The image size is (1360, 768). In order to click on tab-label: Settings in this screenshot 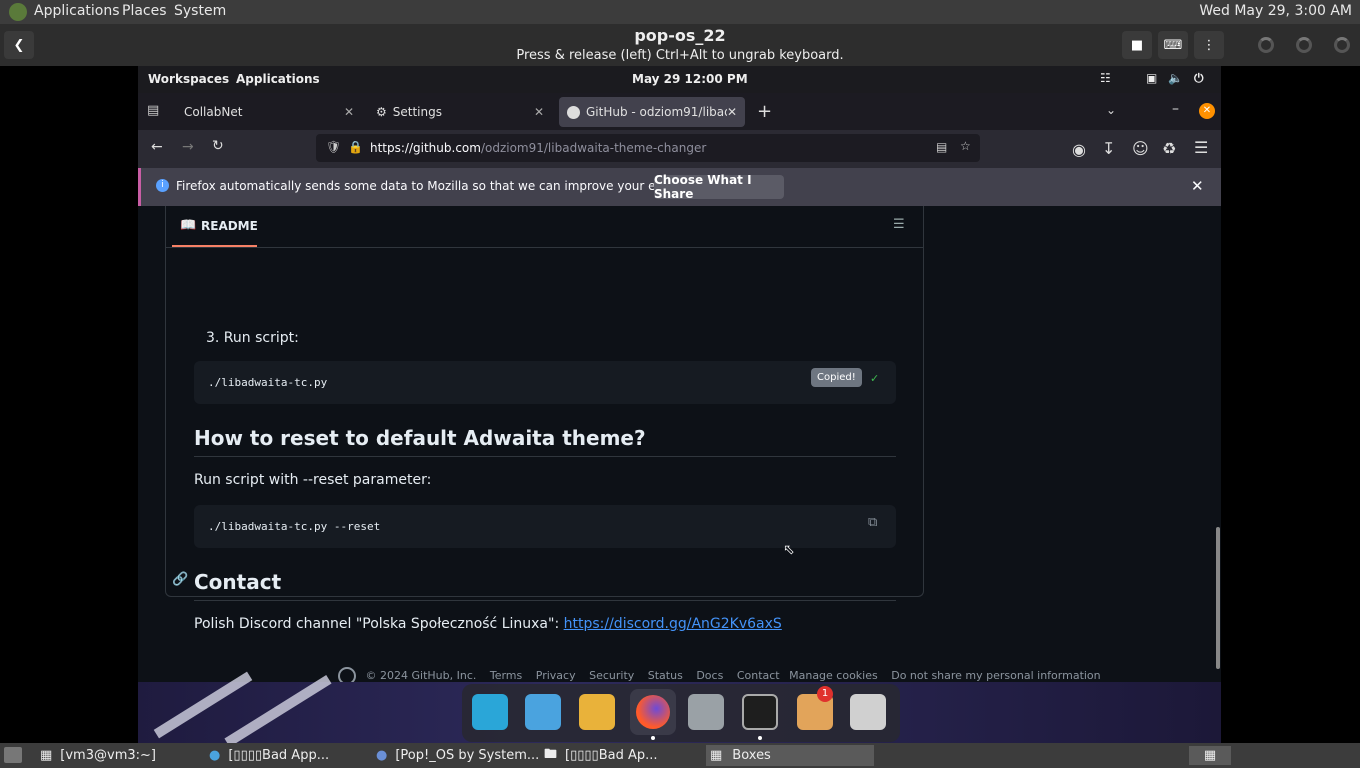, I will do `click(417, 112)`.